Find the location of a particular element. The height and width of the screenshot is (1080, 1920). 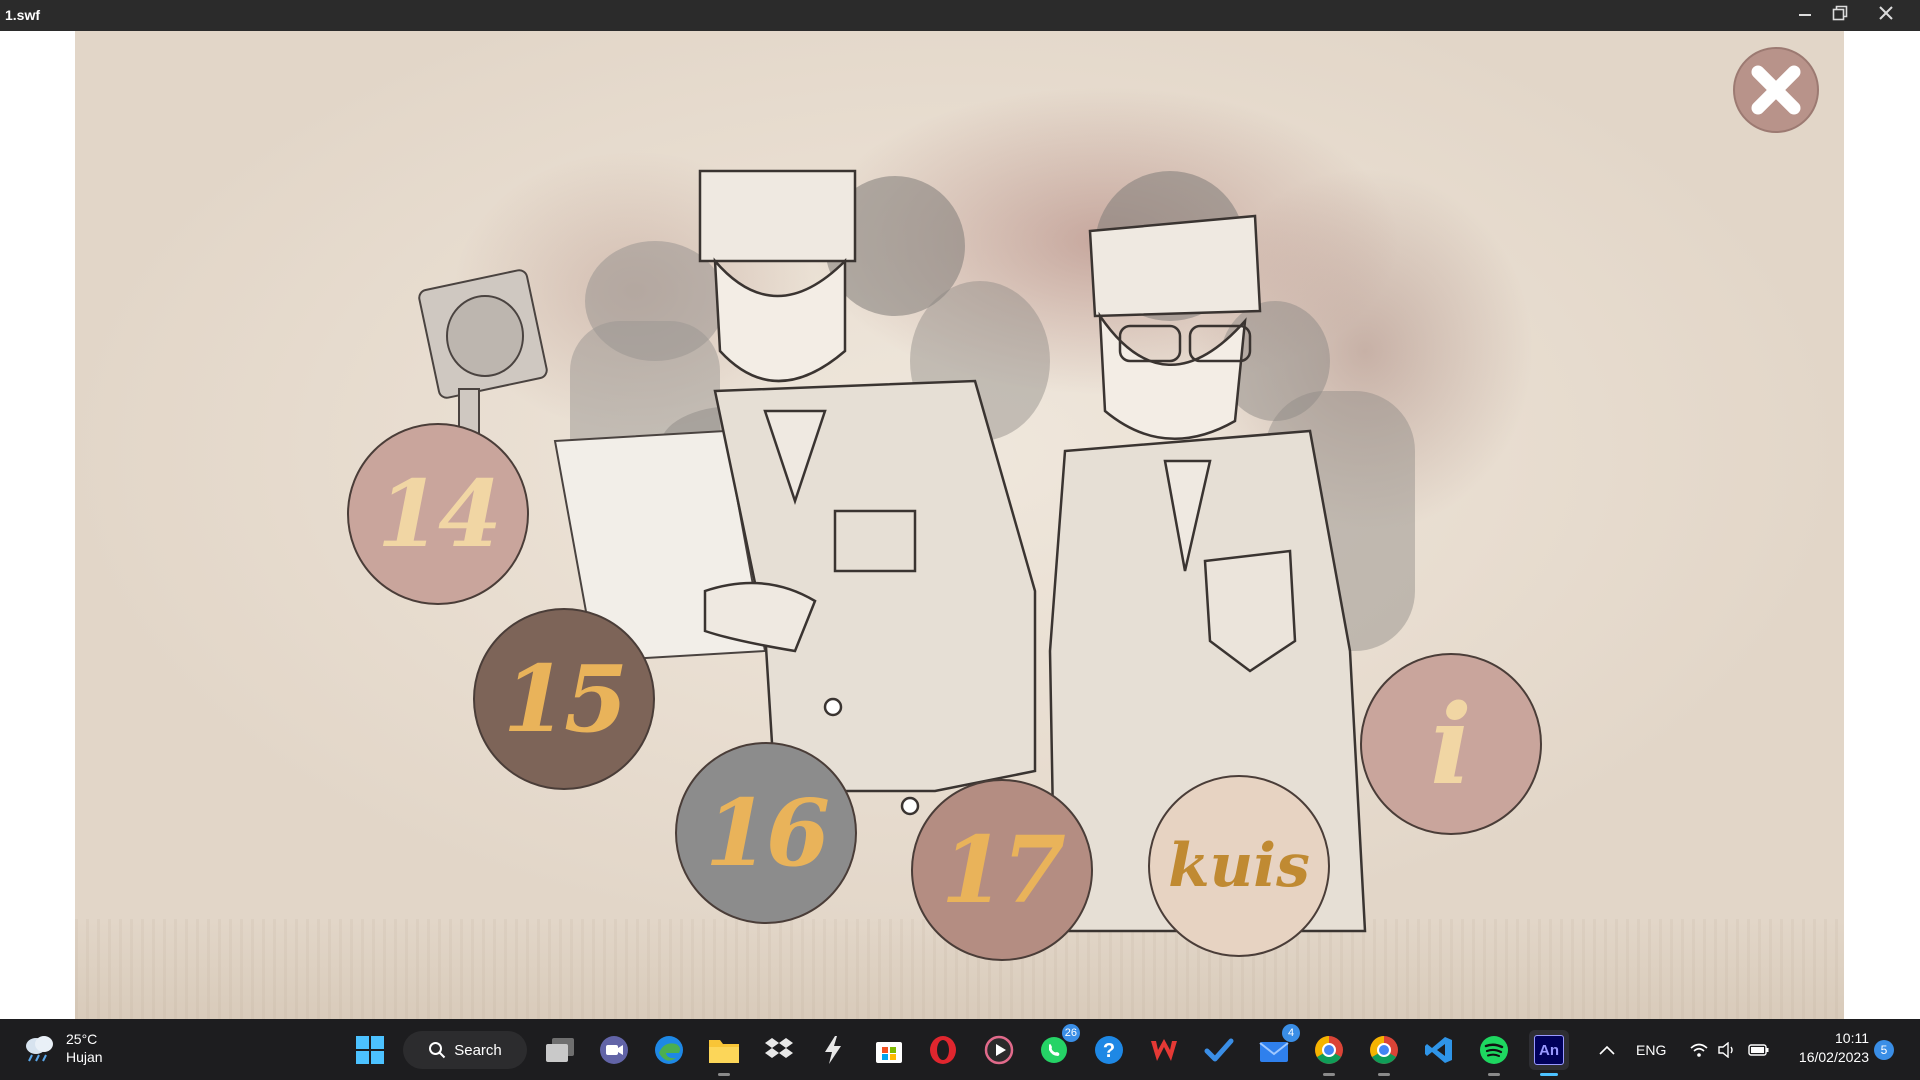

chevron-up-icon is located at coordinates (1607, 1050).